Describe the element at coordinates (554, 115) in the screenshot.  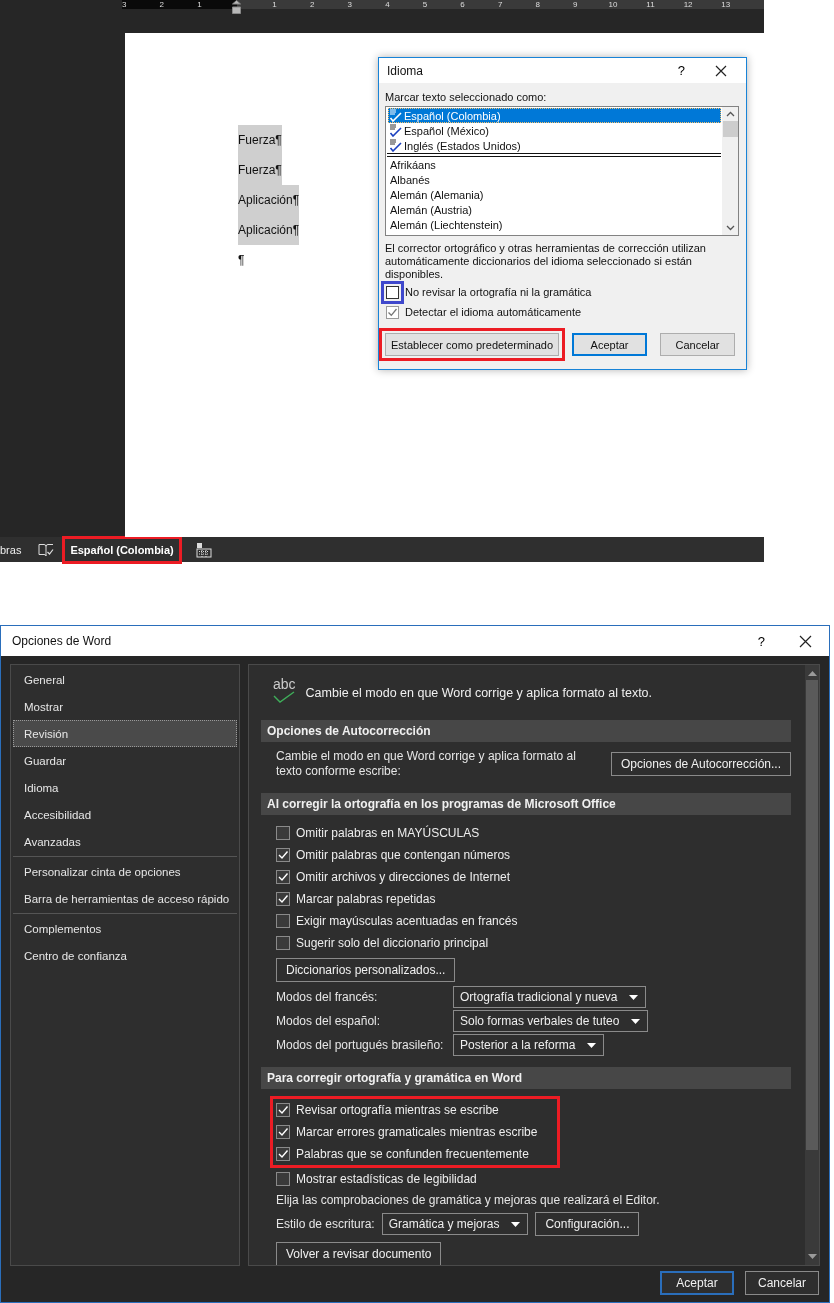
I see `language-item: Español (Colombia)` at that location.